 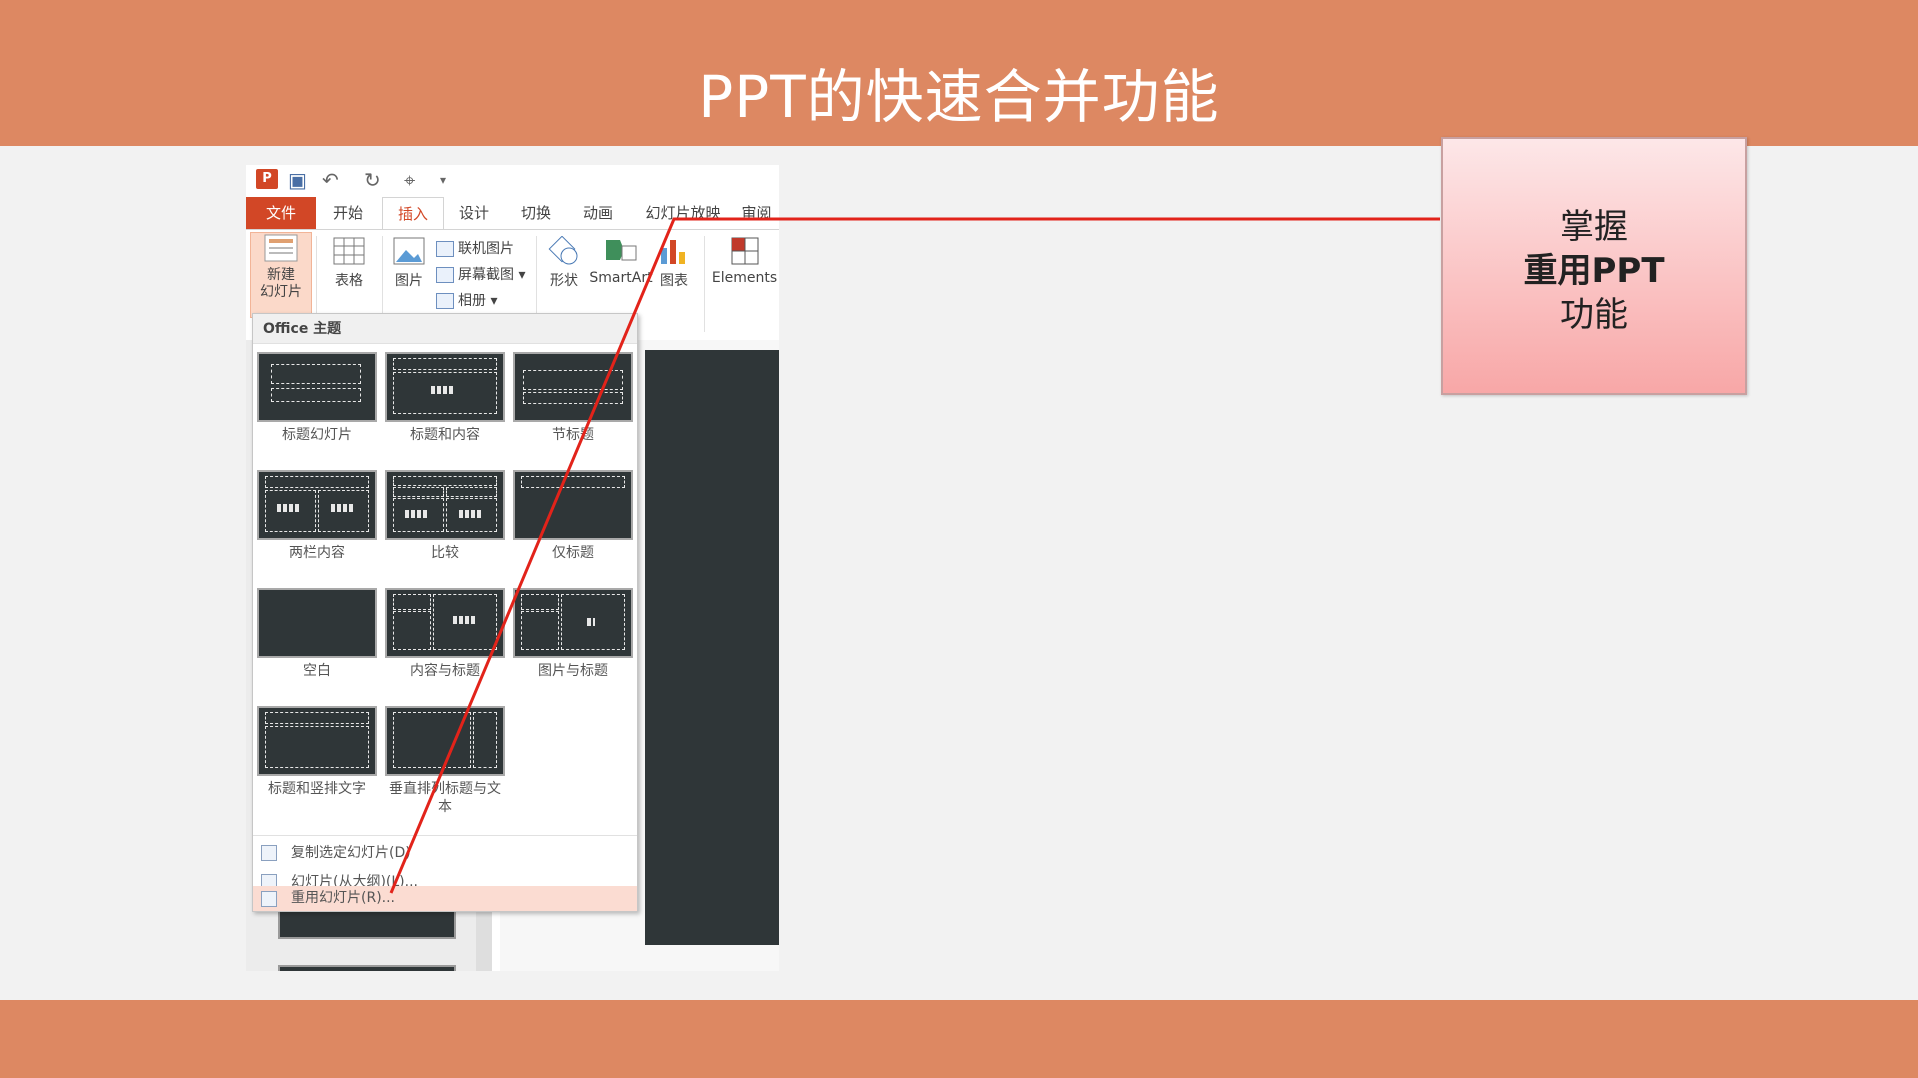 What do you see at coordinates (1594, 227) in the screenshot?
I see `callout-line1: 掌握` at bounding box center [1594, 227].